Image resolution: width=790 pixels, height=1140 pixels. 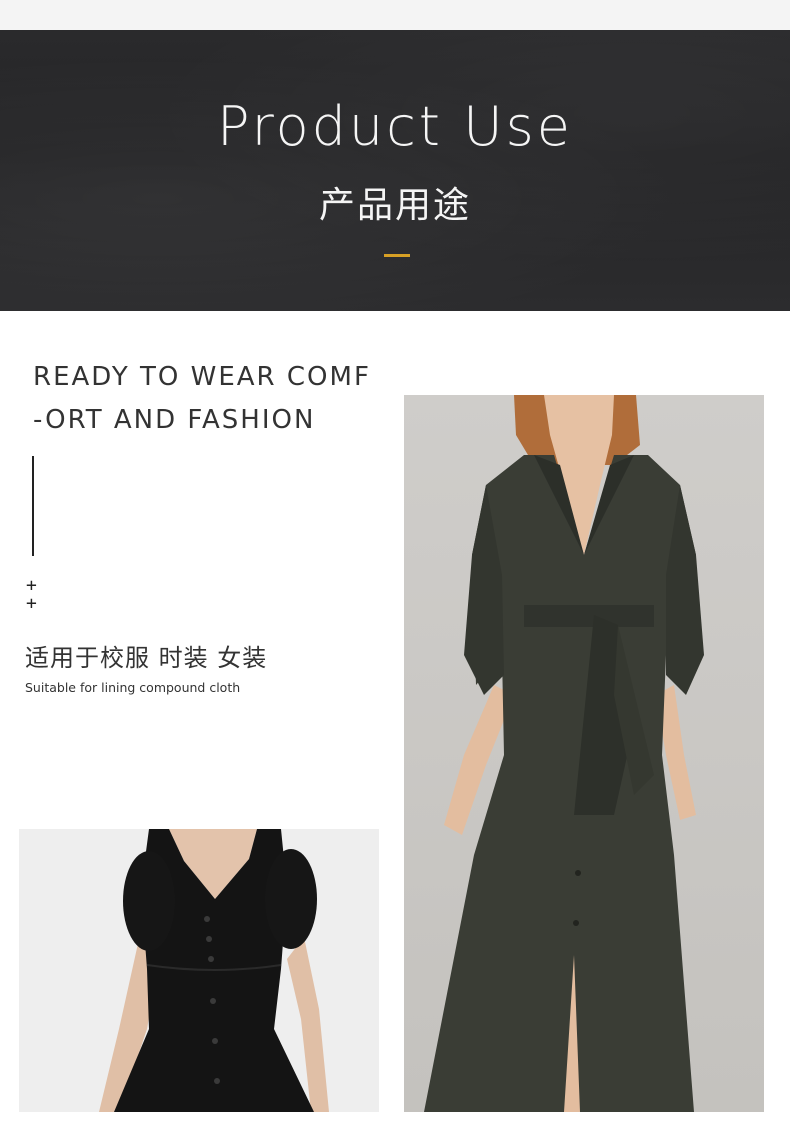 What do you see at coordinates (394, 205) in the screenshot?
I see `banner-subtitle: 产品用途` at bounding box center [394, 205].